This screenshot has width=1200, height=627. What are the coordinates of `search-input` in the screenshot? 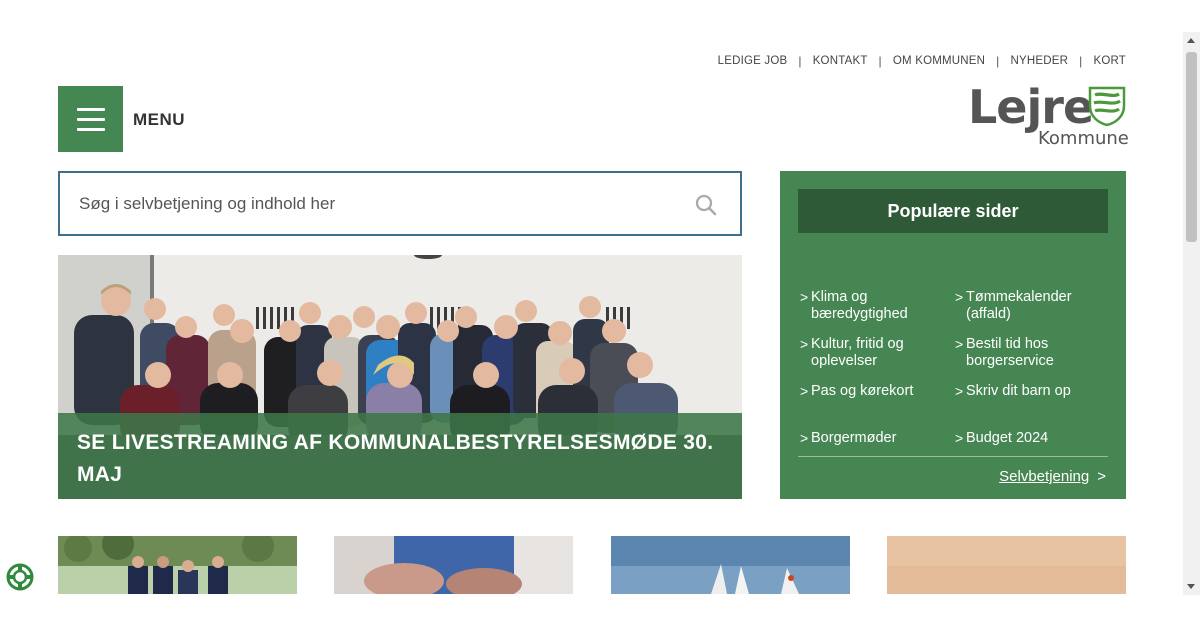 It's located at (360, 203).